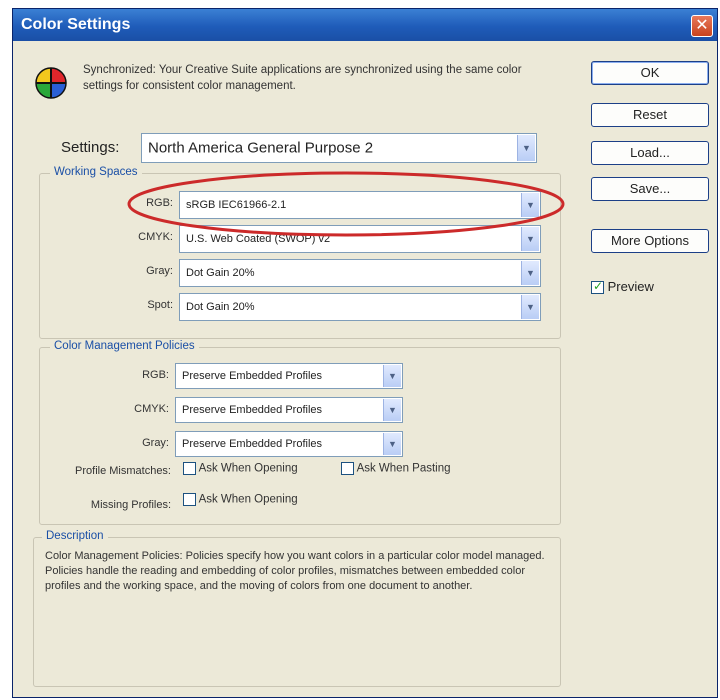 This screenshot has height=700, width=720. I want to click on policy-rgb-dropdown: Preserve Embedded Profiles ▼, so click(289, 376).